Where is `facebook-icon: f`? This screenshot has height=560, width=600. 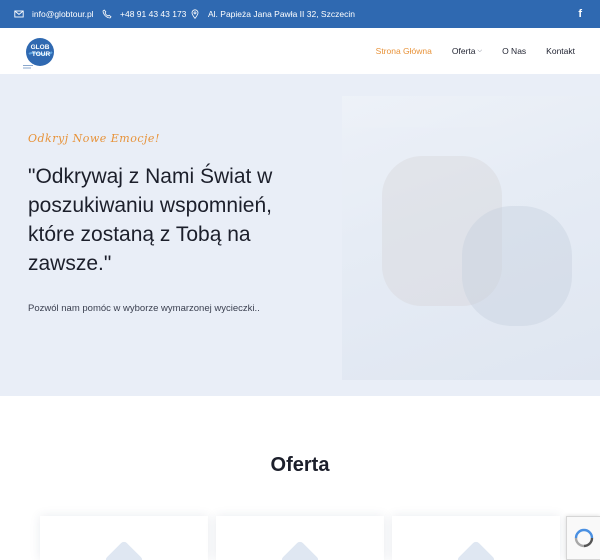
facebook-icon: f is located at coordinates (580, 14).